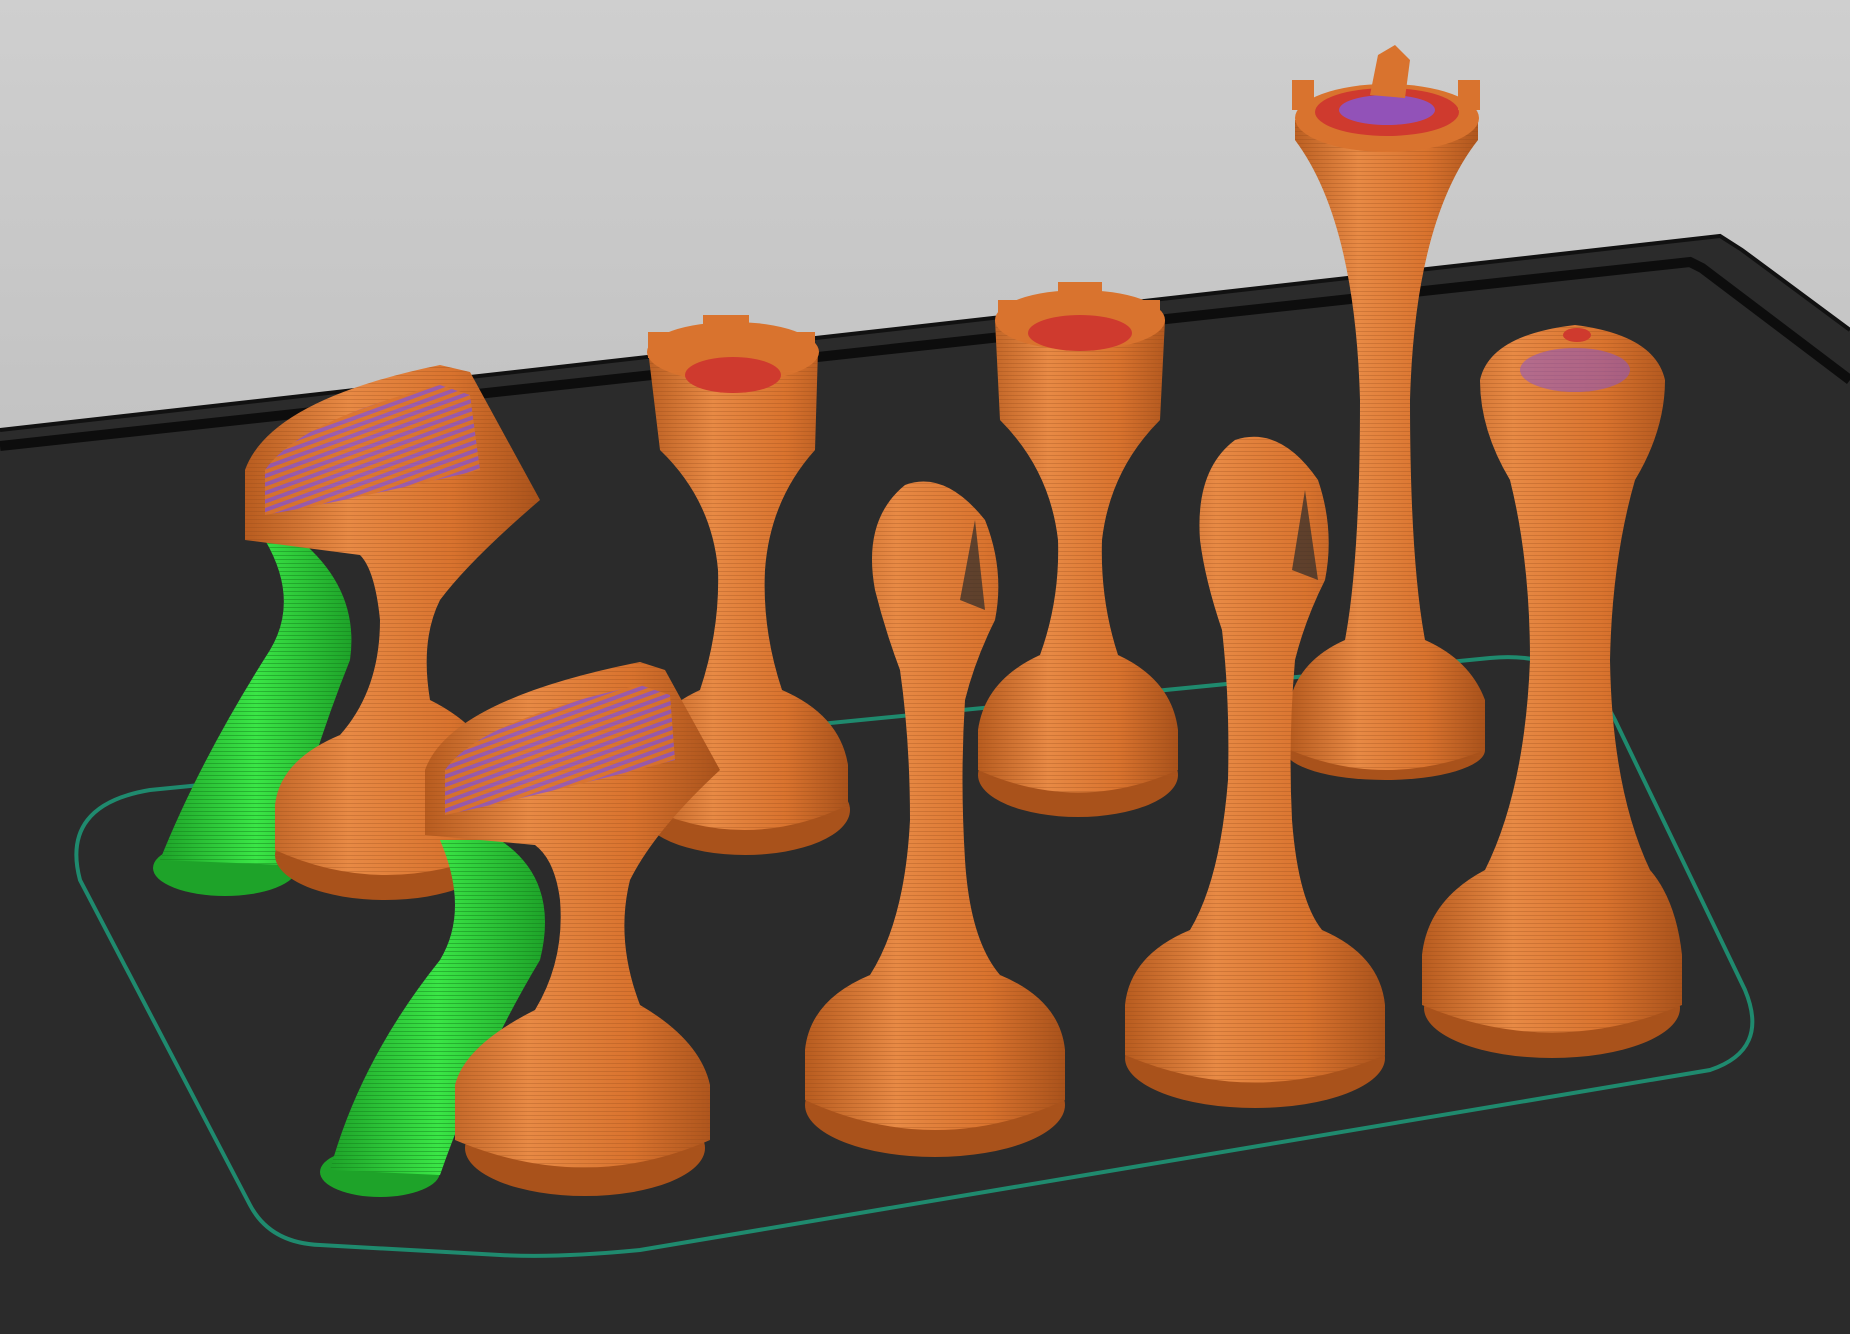 This screenshot has width=1850, height=1334. I want to click on rook-right-merlon-r, so click(1145, 313).